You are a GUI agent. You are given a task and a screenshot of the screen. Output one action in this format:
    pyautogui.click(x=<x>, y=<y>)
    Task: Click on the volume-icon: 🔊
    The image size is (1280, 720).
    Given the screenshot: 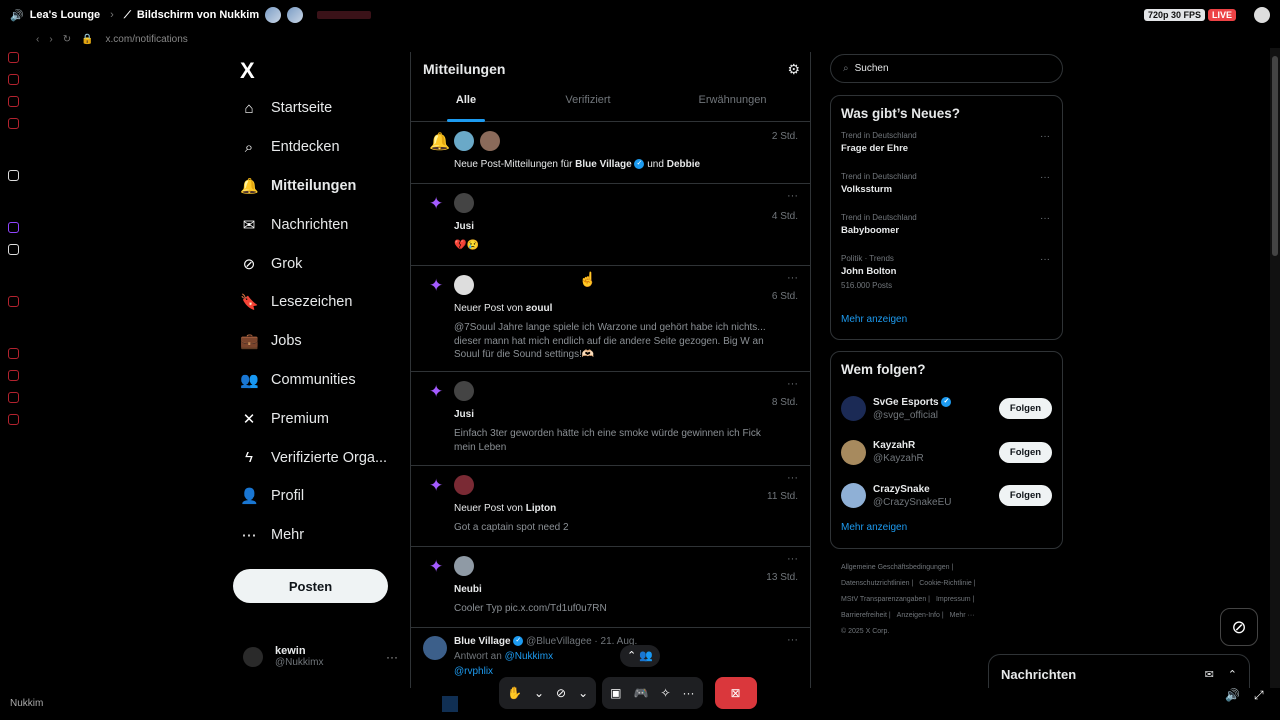 What is the action you would take?
    pyautogui.click(x=1232, y=695)
    